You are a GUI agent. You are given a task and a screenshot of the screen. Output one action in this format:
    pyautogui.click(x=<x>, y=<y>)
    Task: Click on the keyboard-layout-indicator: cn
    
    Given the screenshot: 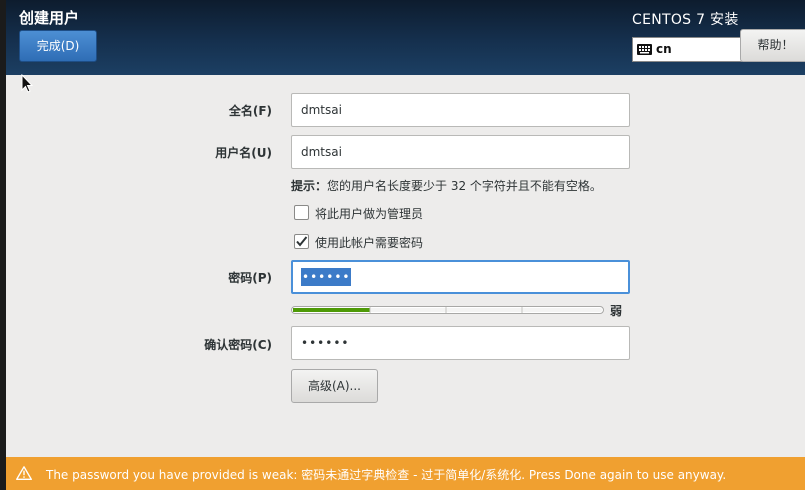 What is the action you would take?
    pyautogui.click(x=687, y=49)
    